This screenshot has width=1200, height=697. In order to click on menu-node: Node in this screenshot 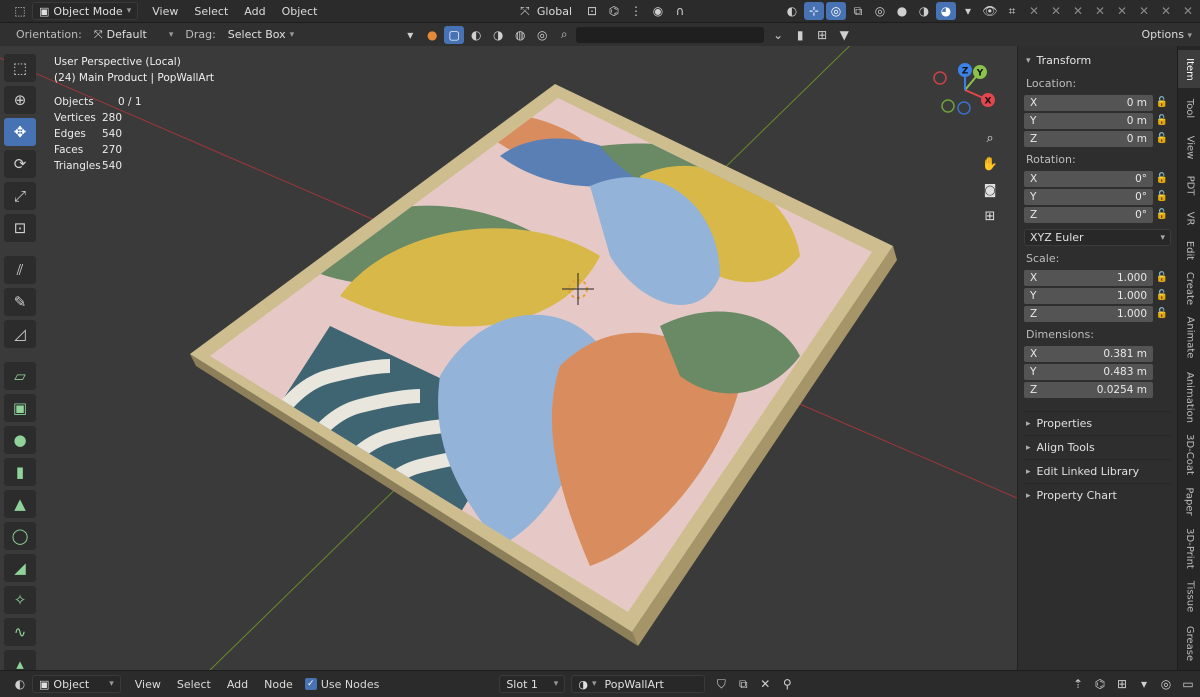, I will do `click(278, 684)`.